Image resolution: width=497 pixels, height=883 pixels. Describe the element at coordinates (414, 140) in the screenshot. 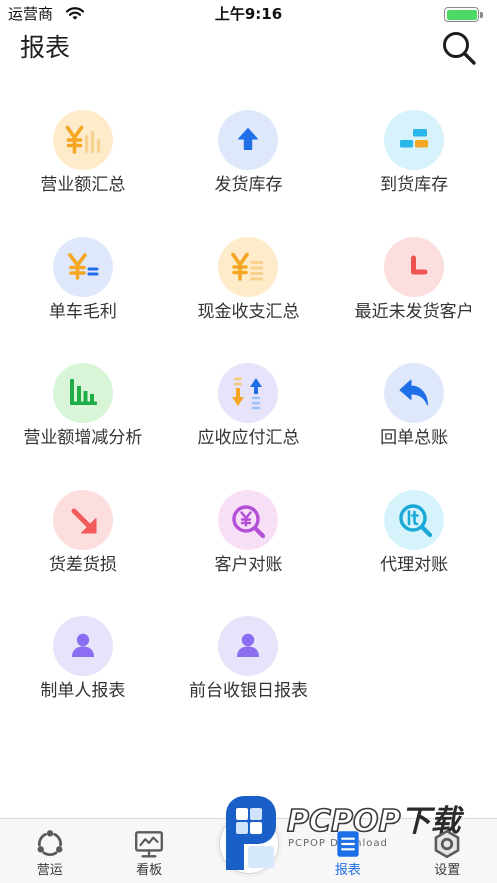

I see `stacked-boxes-icon` at that location.